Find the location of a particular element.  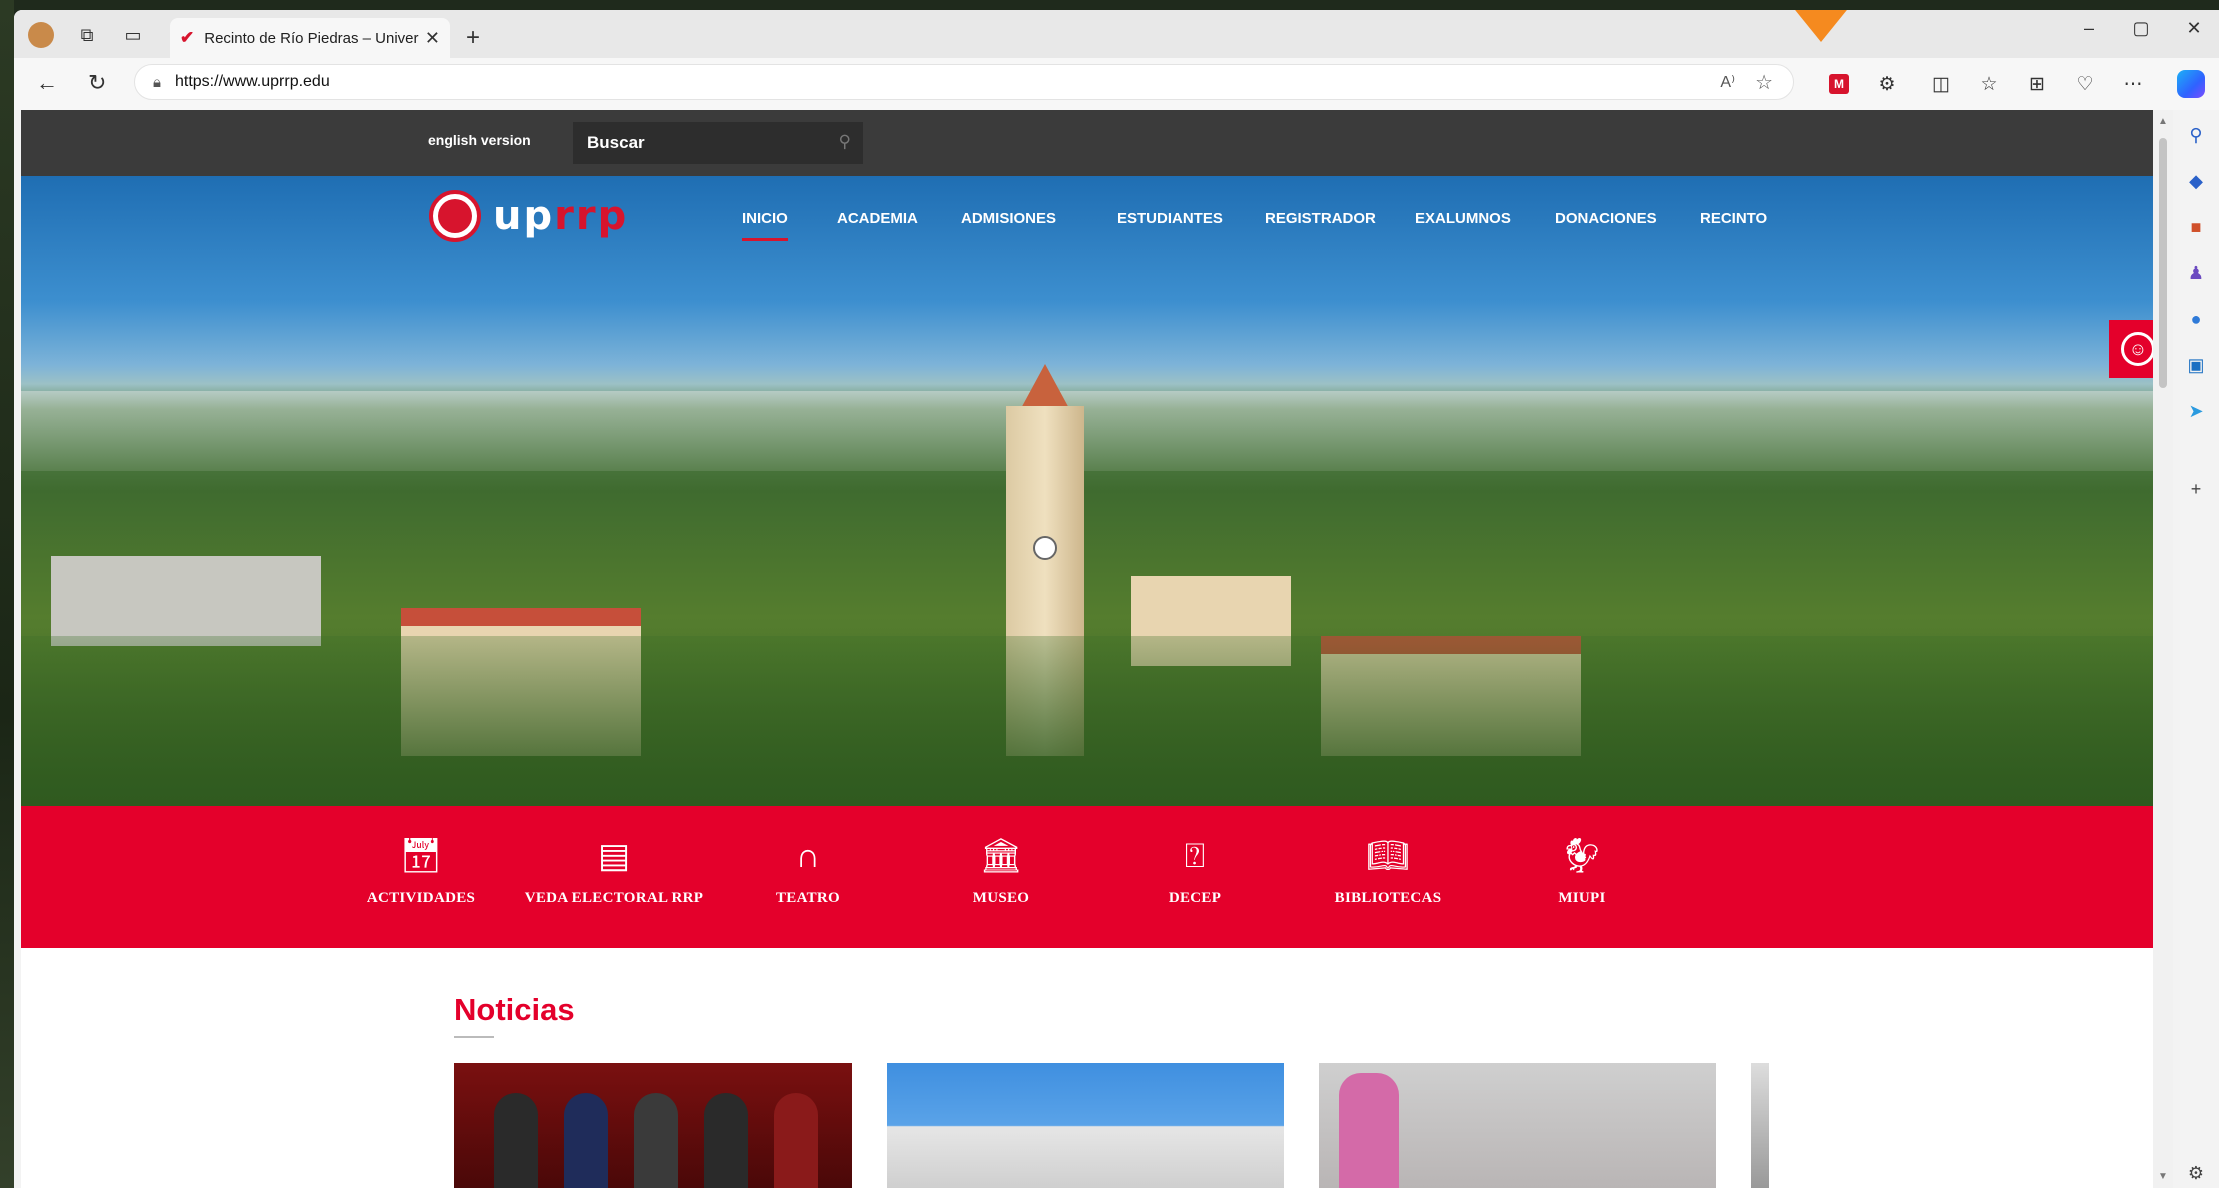

desktop-background is located at coordinates (7, 594).